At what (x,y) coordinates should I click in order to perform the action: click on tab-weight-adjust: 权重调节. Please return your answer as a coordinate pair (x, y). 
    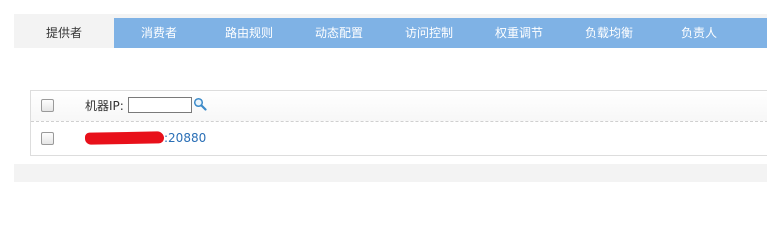
    Looking at the image, I should click on (519, 33).